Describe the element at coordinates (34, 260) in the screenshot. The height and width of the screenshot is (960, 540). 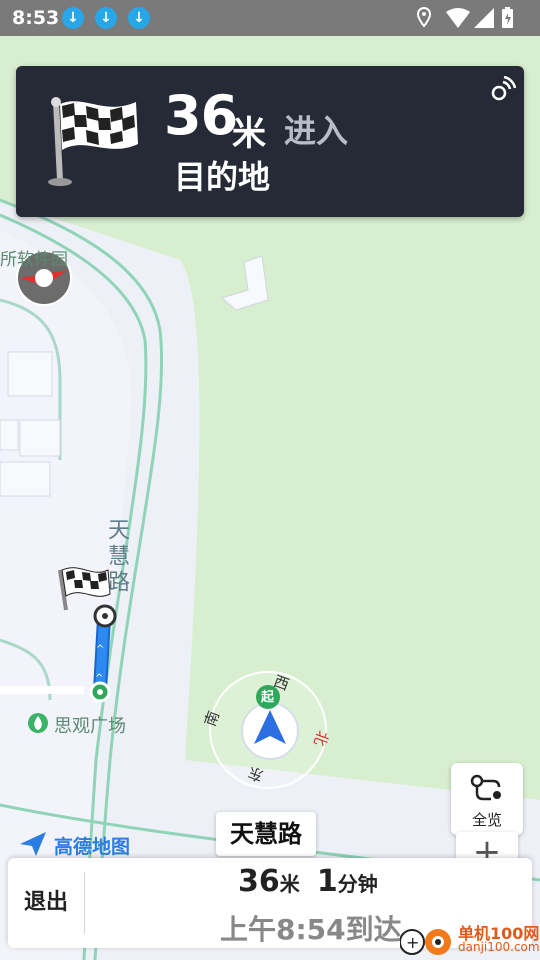
I see `poi-label: 所软件园` at that location.